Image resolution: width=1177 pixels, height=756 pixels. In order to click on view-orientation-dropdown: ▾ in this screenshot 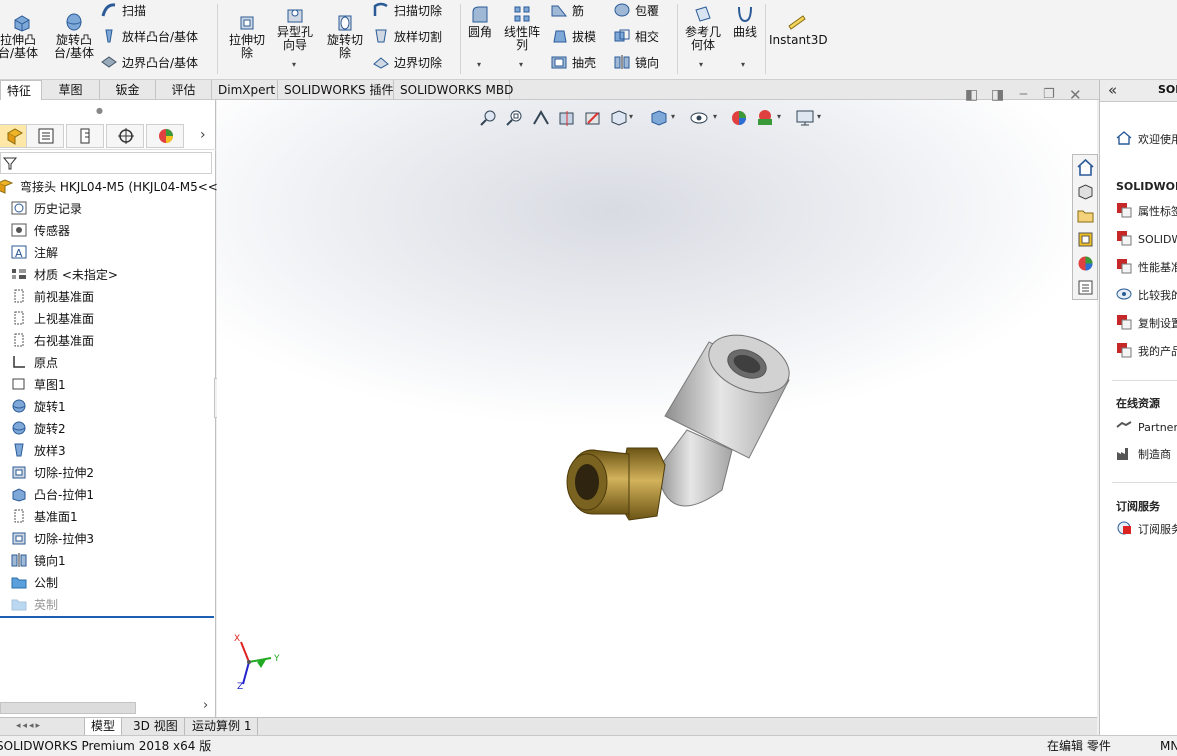, I will do `click(631, 116)`.